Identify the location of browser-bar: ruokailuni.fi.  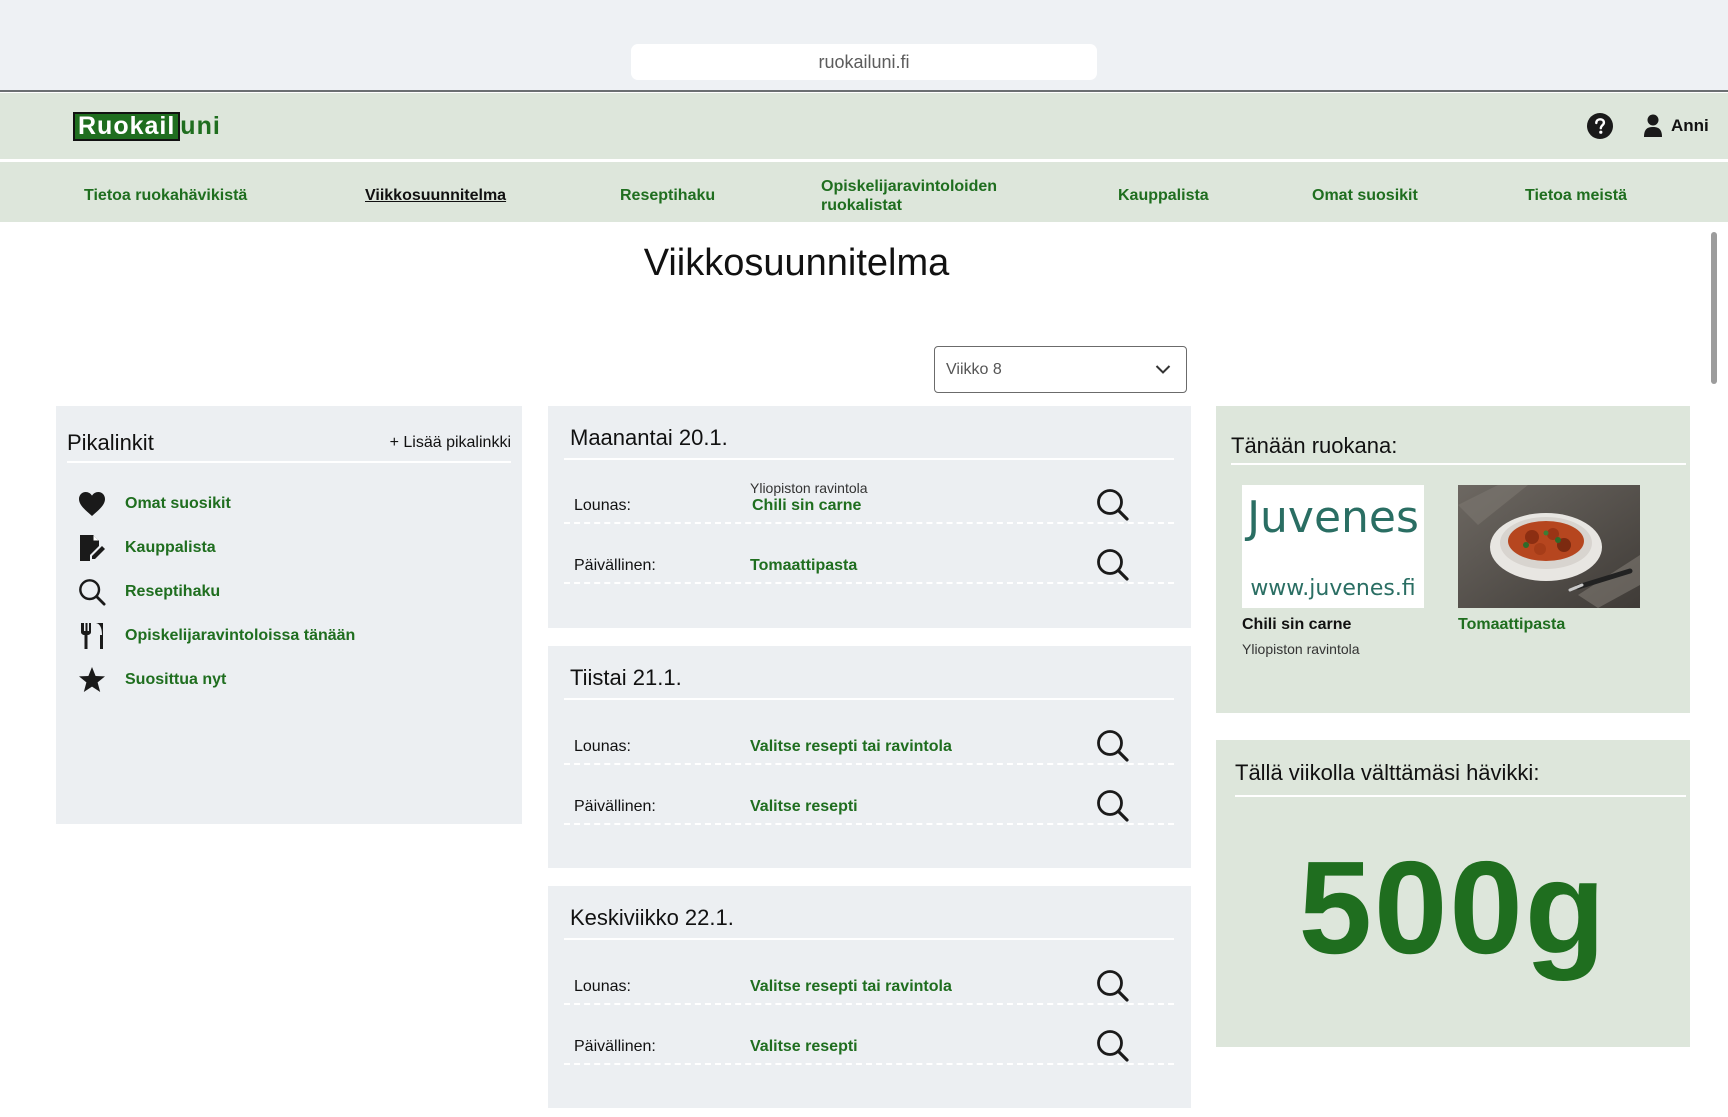
(864, 46).